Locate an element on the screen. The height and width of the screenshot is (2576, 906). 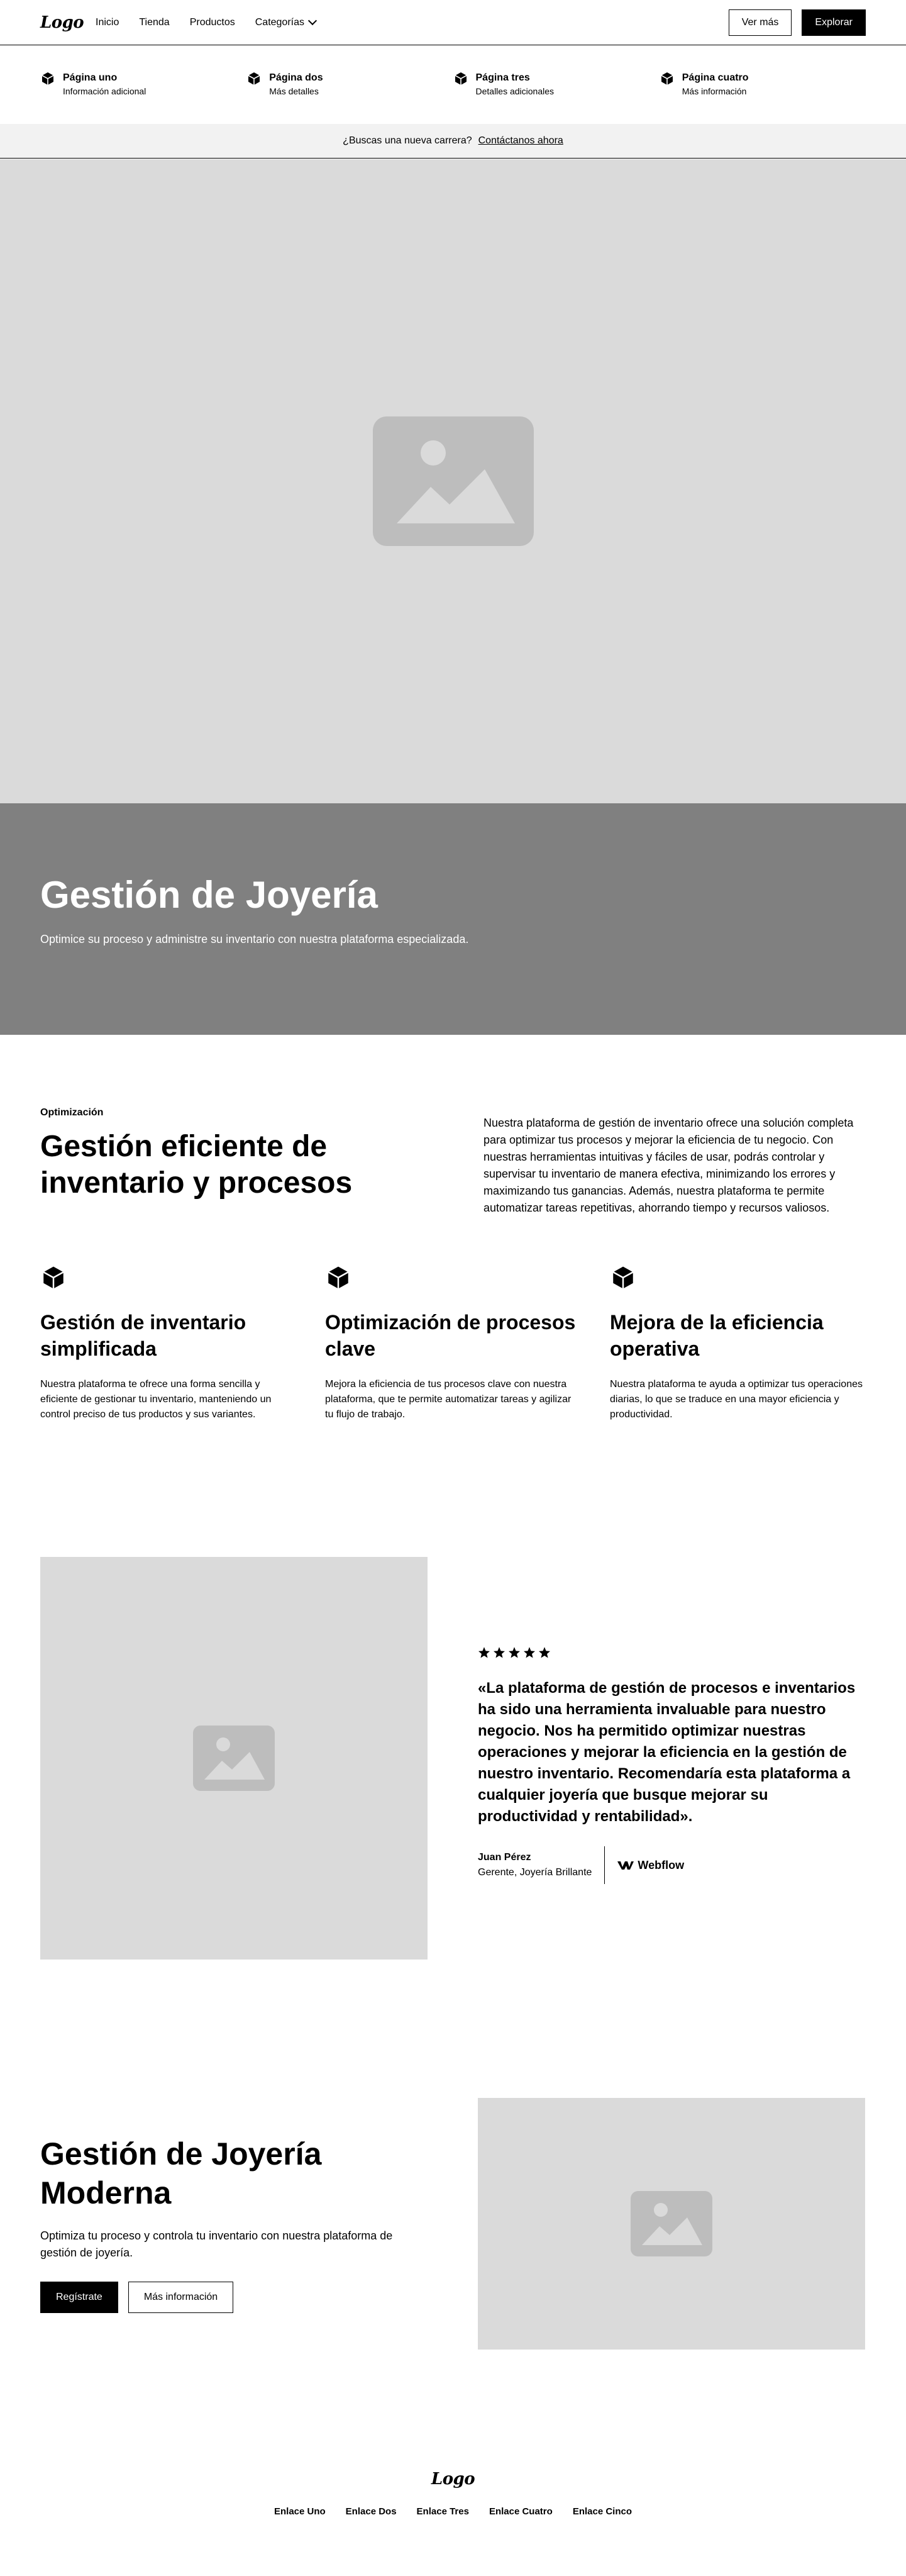
banner-text: ¿Buscas una nueva carrera? is located at coordinates (407, 140).